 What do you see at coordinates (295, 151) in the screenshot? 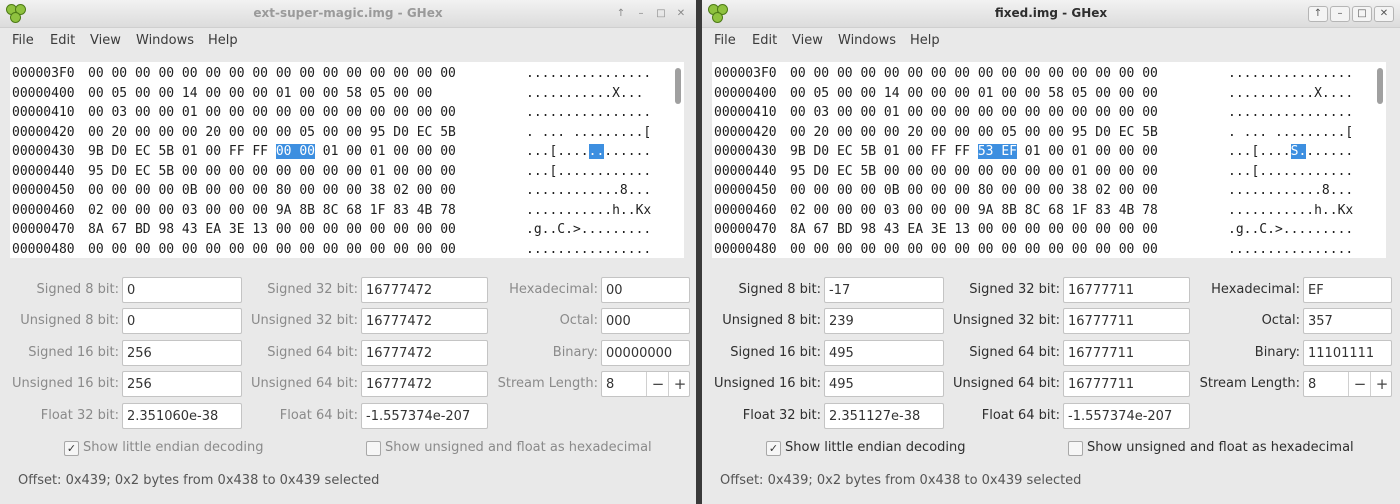
I see `selected-bytes: 00 00` at bounding box center [295, 151].